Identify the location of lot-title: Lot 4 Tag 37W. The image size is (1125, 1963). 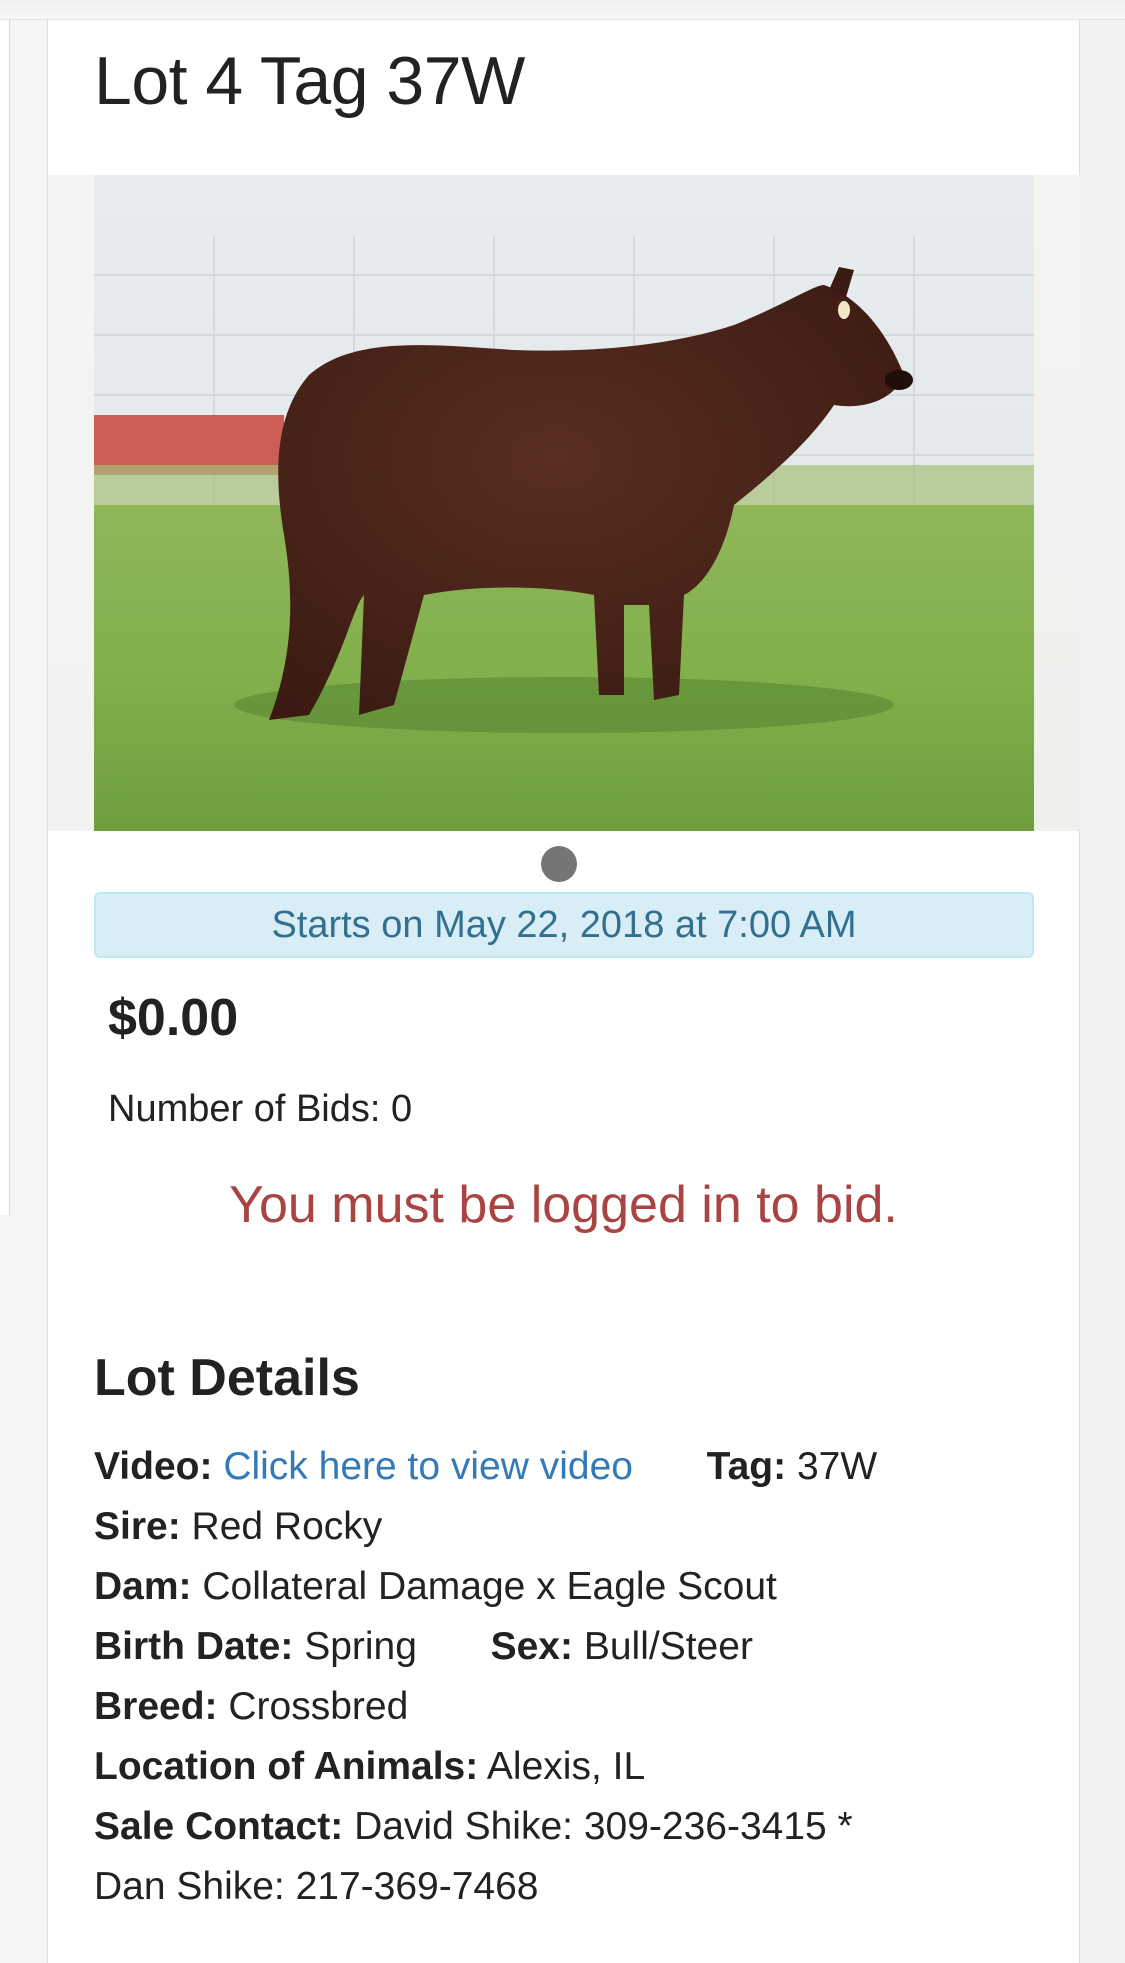
(309, 81).